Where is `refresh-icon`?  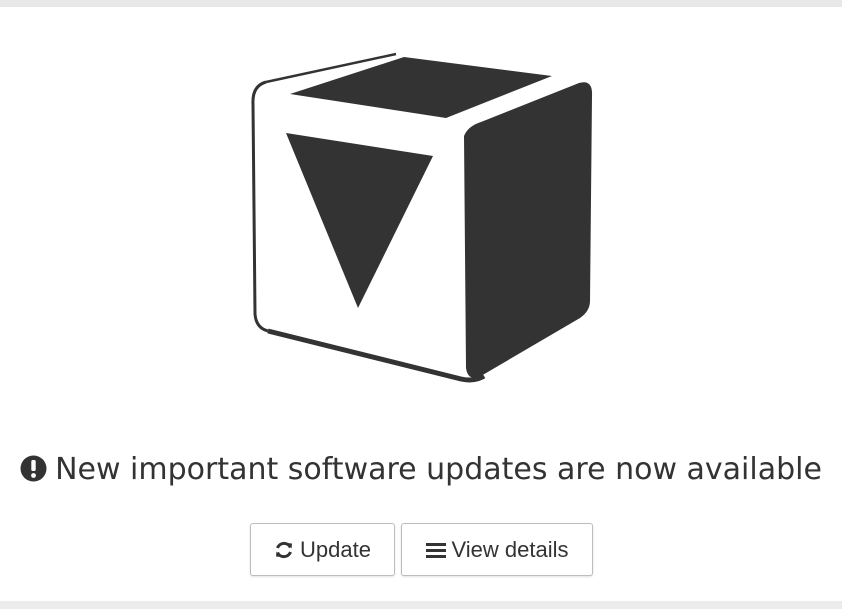 refresh-icon is located at coordinates (284, 549).